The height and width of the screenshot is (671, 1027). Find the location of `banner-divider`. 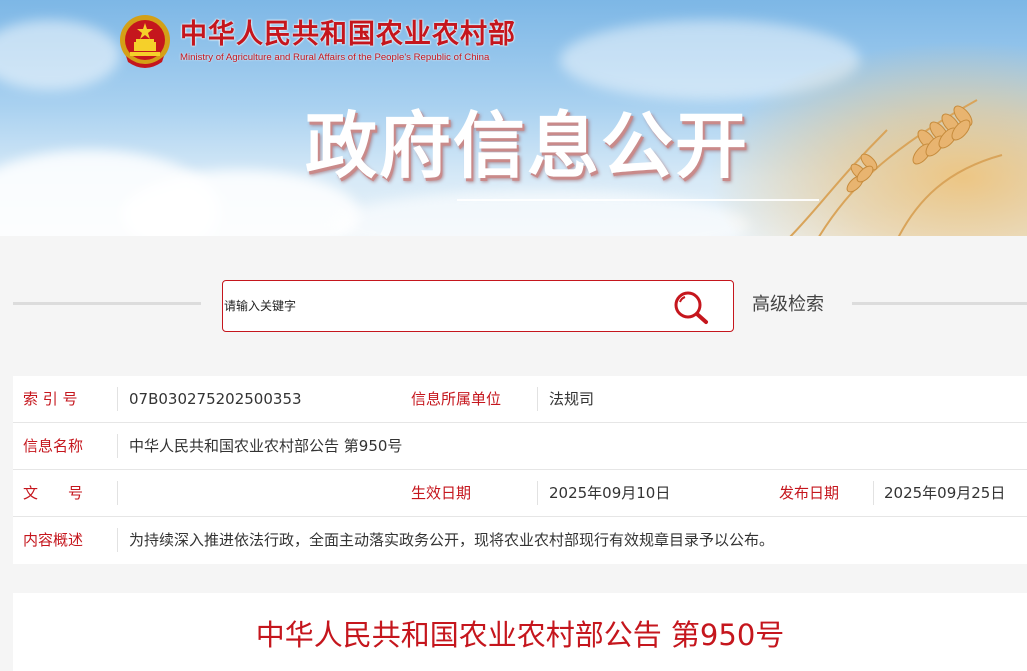

banner-divider is located at coordinates (638, 200).